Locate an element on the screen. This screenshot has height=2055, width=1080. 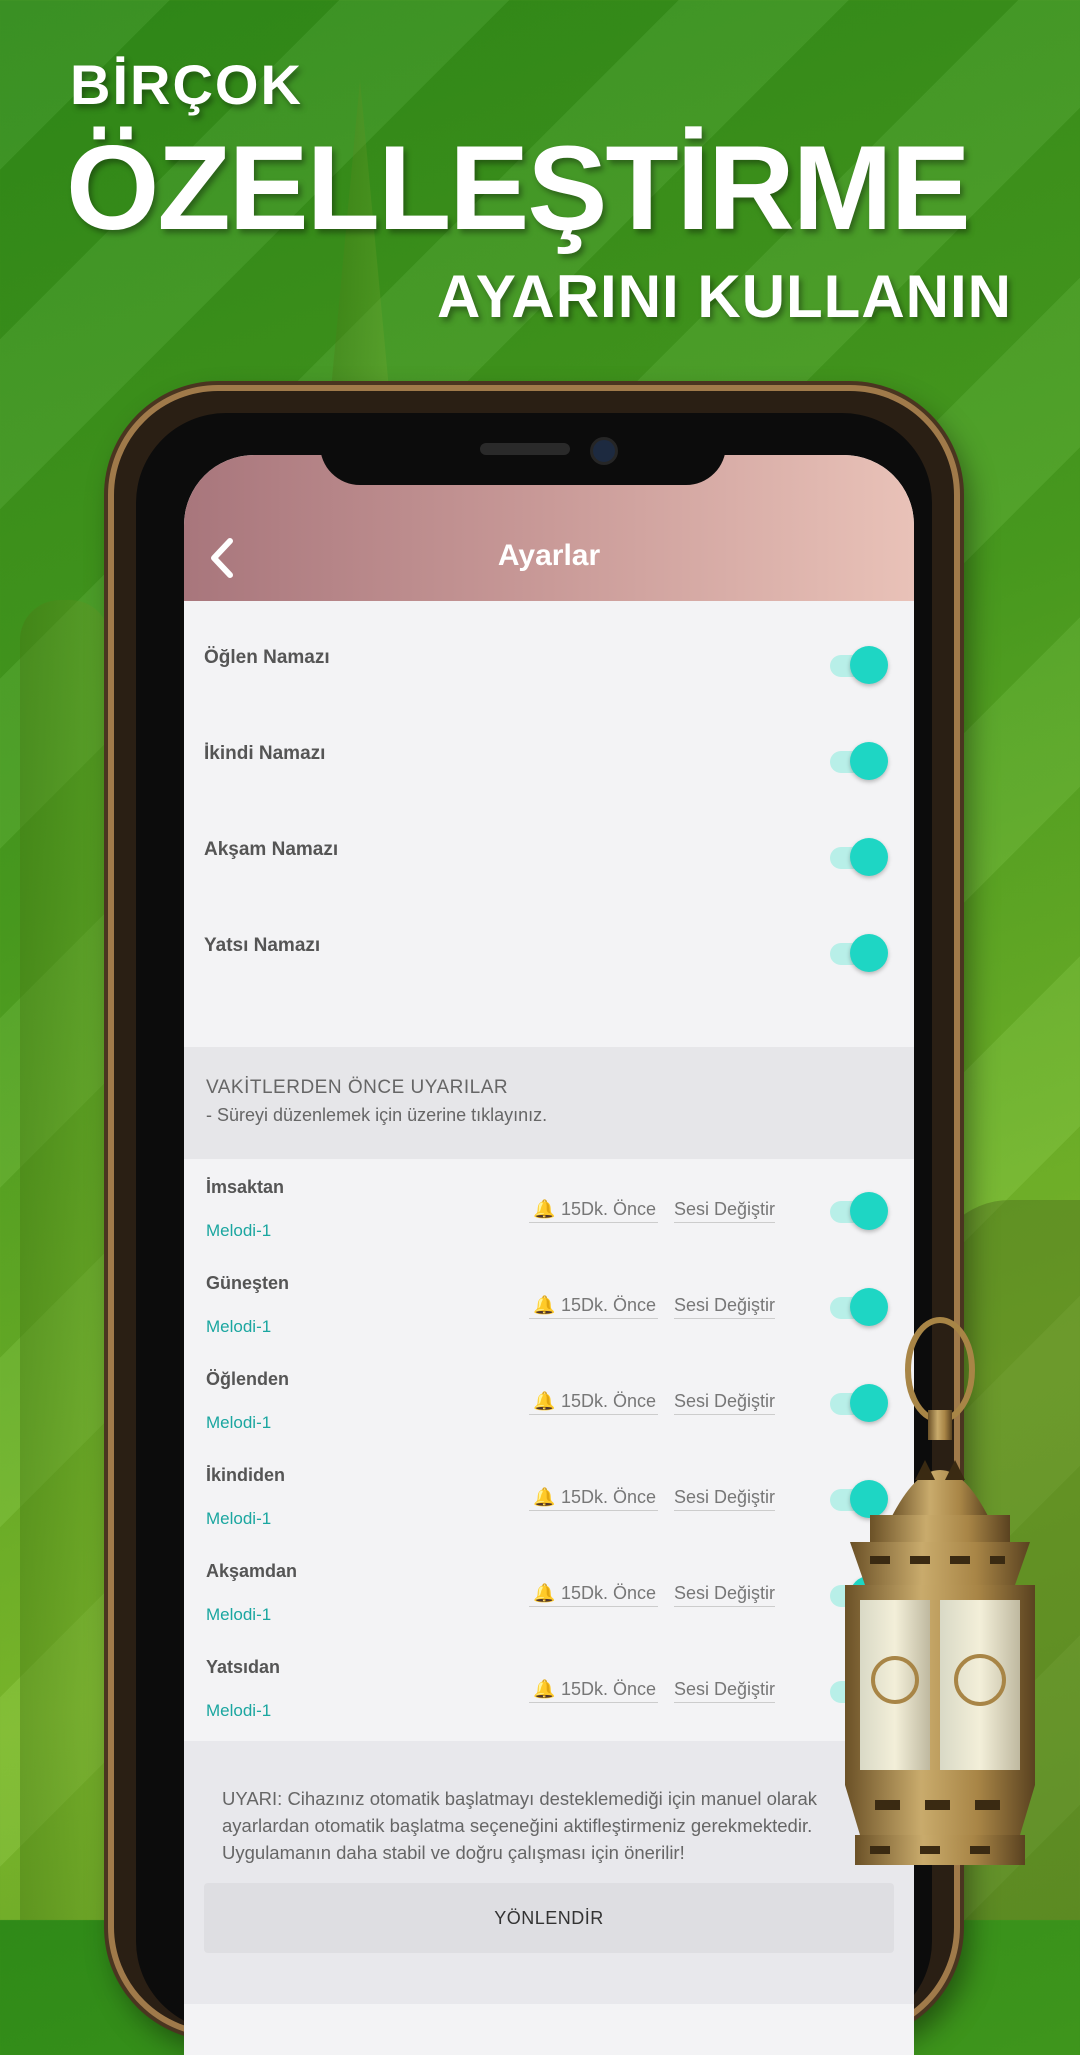
alert-name: Yatsıdan is located at coordinates (243, 1667).